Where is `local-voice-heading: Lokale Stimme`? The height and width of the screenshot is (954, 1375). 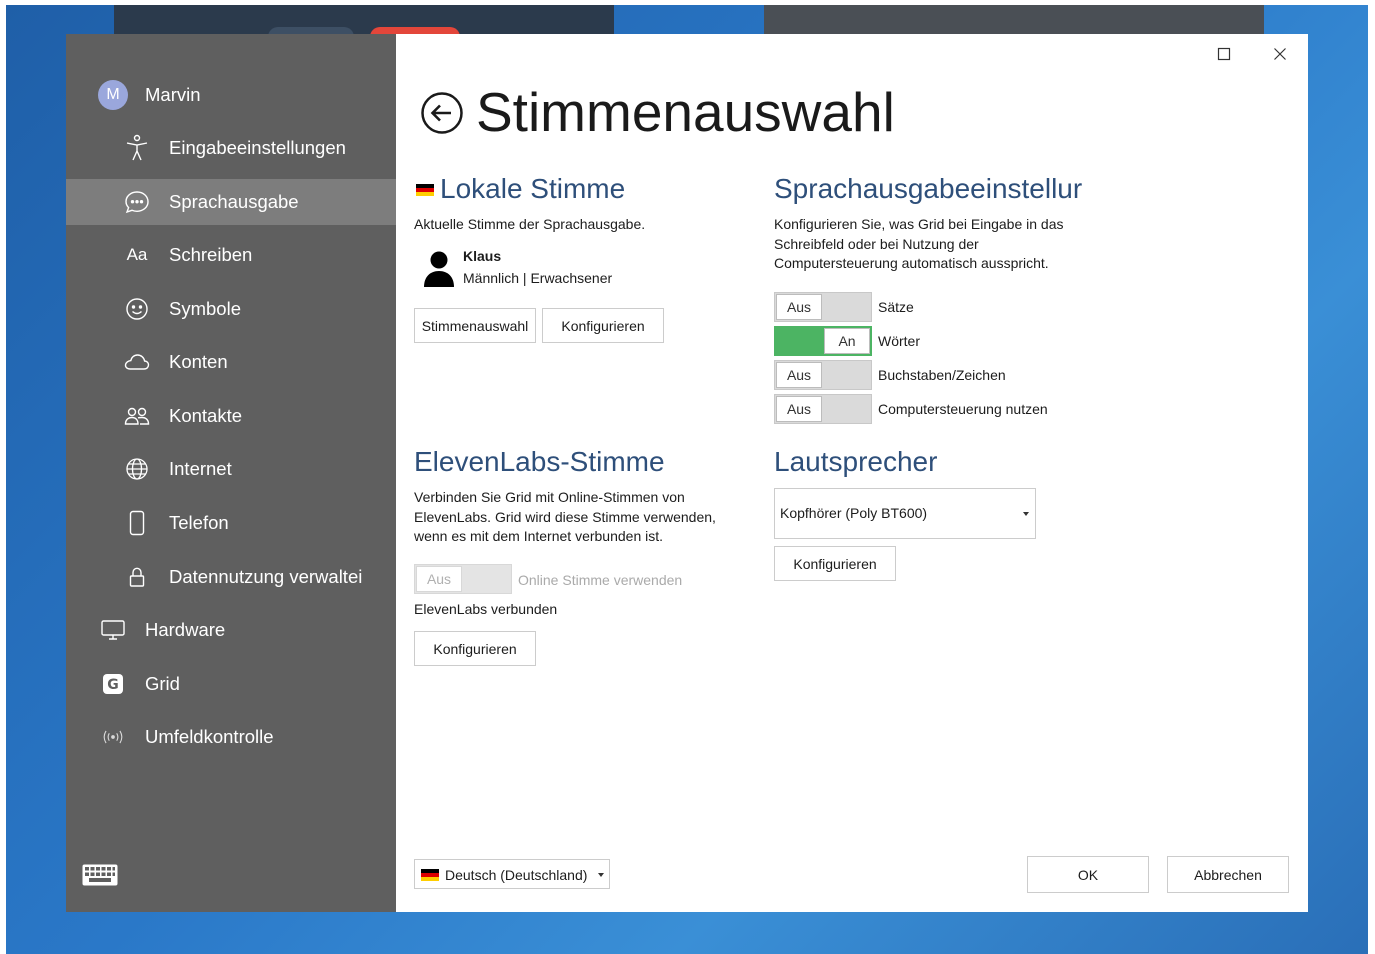 local-voice-heading: Lokale Stimme is located at coordinates (533, 188).